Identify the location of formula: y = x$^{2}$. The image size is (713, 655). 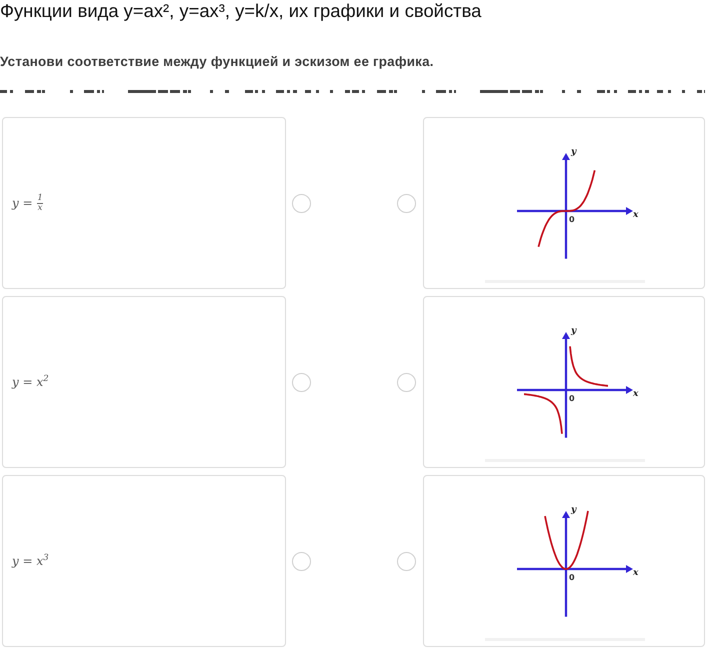
(30, 382).